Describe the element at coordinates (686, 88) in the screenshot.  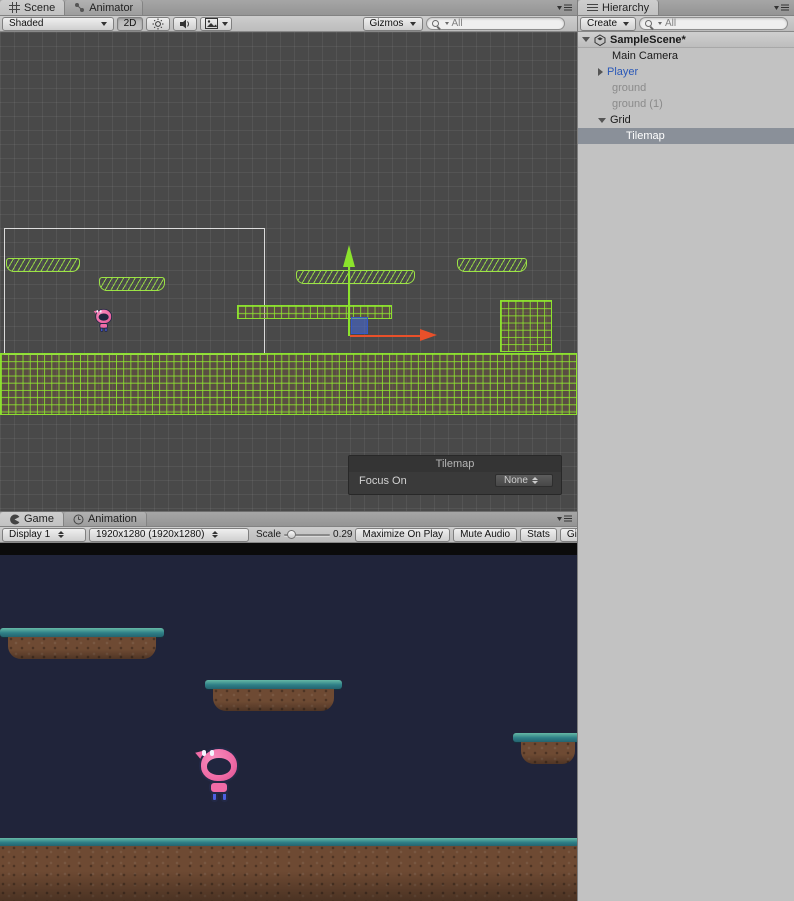
I see `tree-row-ground: ground` at that location.